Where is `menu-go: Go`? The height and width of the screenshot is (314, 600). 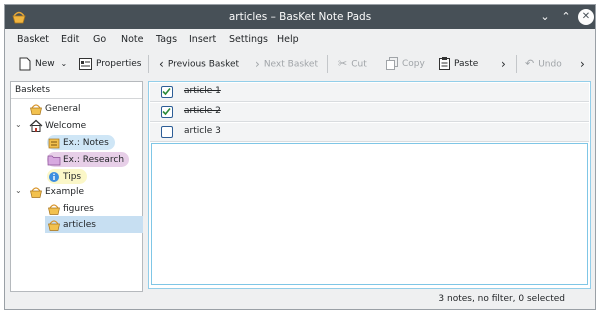
menu-go: Go is located at coordinates (99, 39).